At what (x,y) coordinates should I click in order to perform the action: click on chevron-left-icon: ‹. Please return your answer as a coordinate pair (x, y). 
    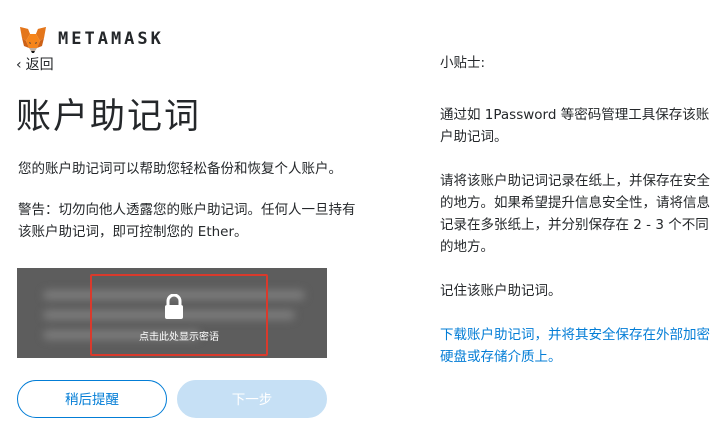
    Looking at the image, I should click on (19, 65).